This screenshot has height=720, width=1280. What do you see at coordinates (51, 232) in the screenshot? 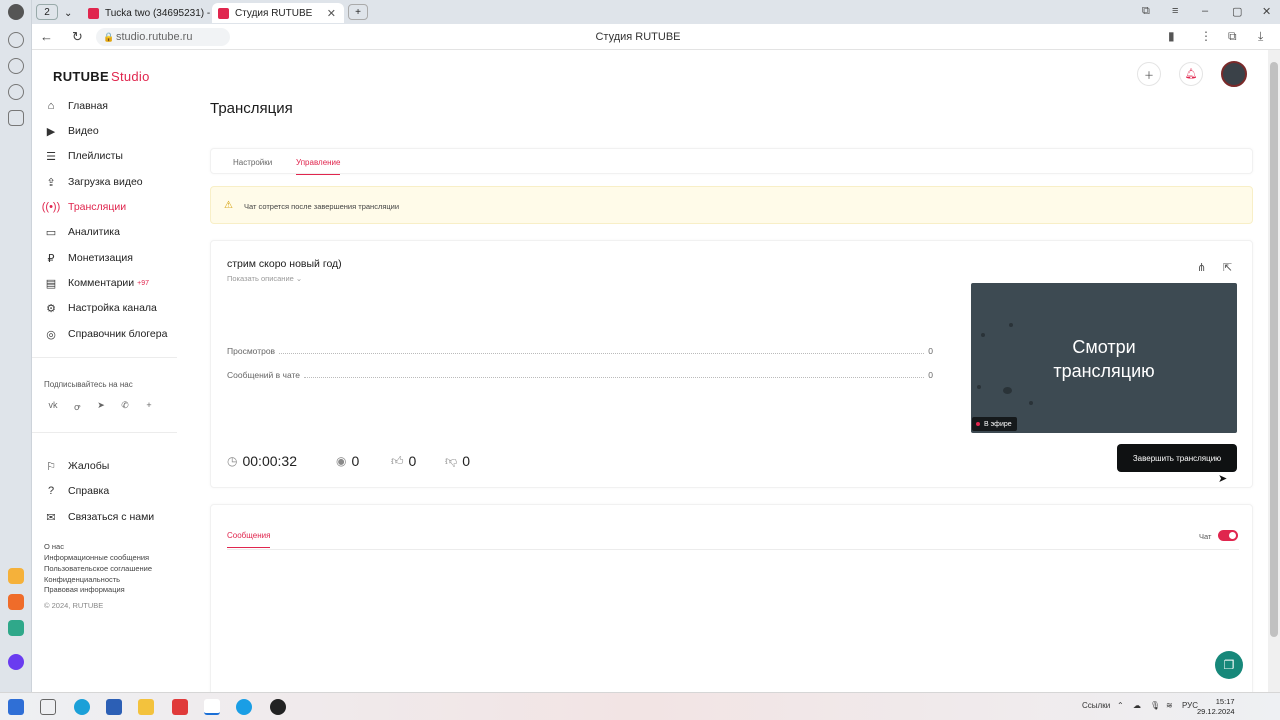
I see `analytics-icon: ▭` at bounding box center [51, 232].